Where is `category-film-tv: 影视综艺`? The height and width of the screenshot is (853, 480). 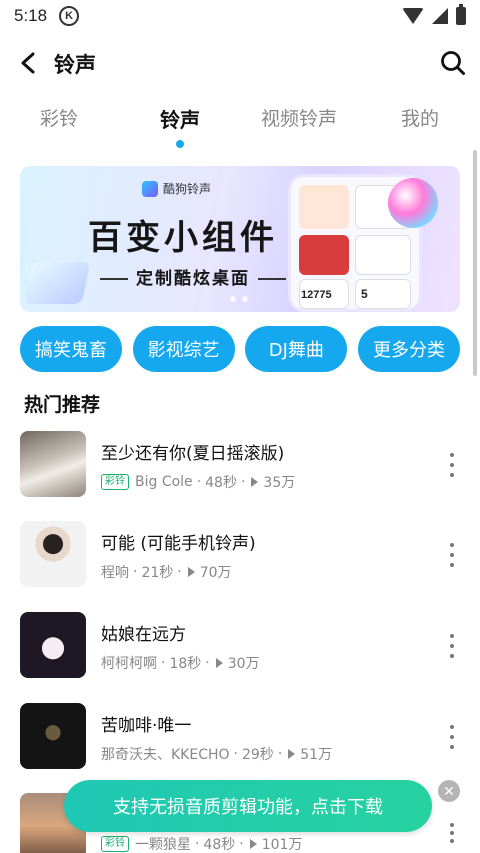
category-film-tv: 影视综艺 is located at coordinates (183, 349).